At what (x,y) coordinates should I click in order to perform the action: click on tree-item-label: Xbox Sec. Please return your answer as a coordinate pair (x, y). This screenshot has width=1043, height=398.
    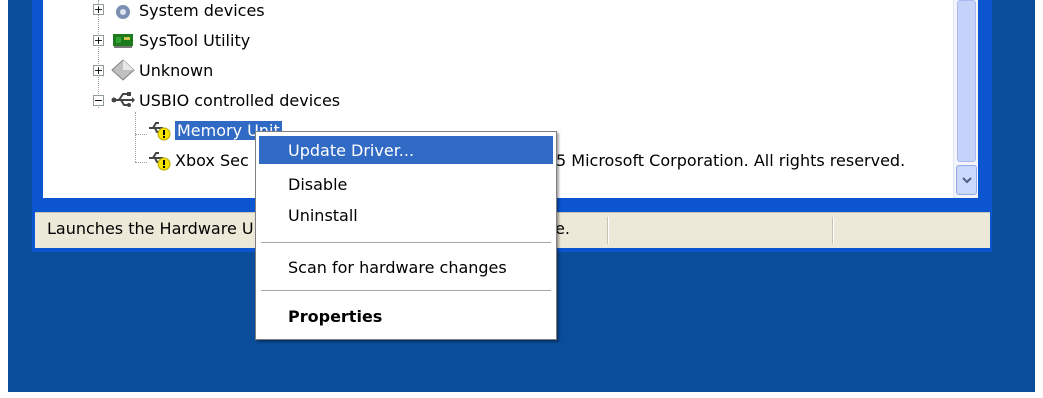
    Looking at the image, I should click on (212, 160).